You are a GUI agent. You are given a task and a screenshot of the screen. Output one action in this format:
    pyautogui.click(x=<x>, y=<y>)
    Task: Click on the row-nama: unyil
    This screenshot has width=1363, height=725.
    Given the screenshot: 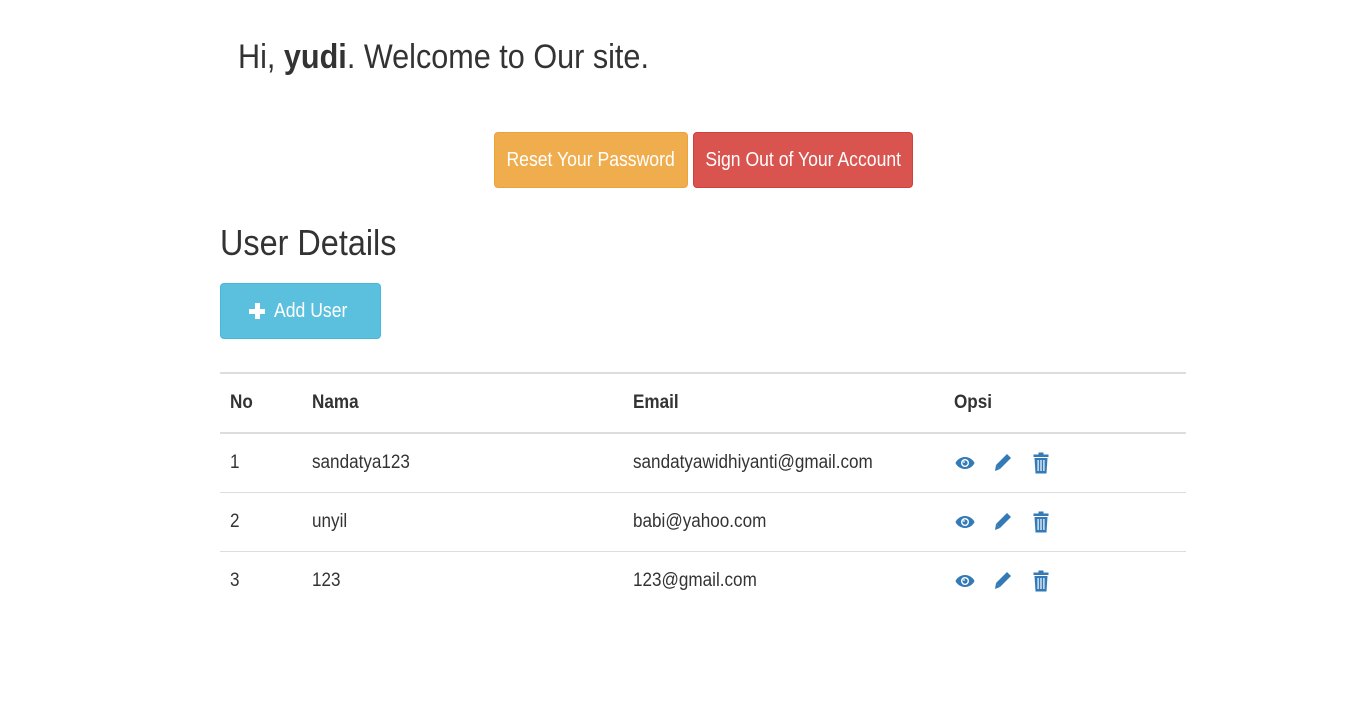 What is the action you would take?
    pyautogui.click(x=462, y=522)
    